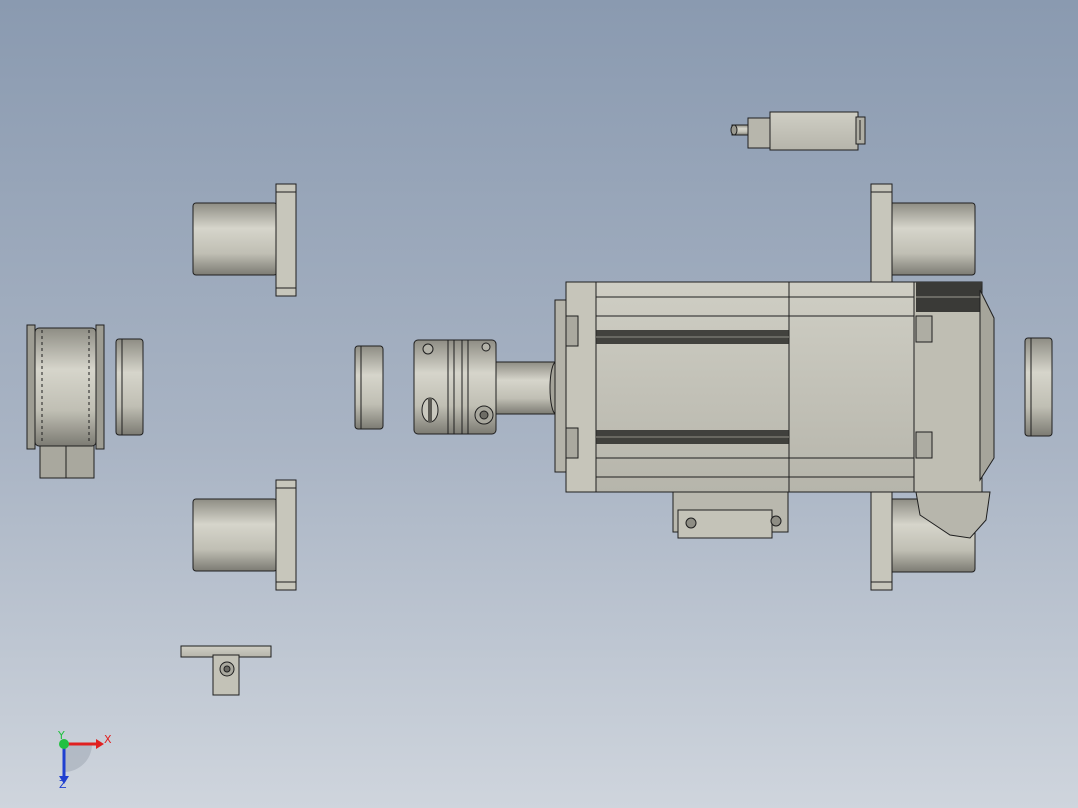 This screenshot has width=1078, height=808. What do you see at coordinates (63, 784) in the screenshot?
I see `z-axis-label: Z` at bounding box center [63, 784].